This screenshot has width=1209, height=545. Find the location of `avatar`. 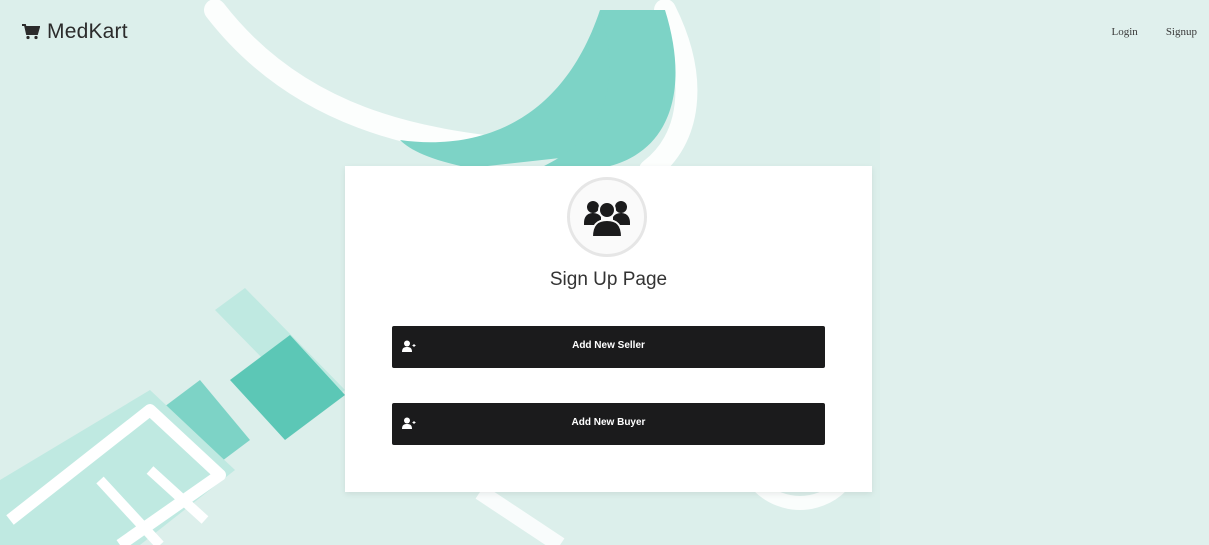

avatar is located at coordinates (607, 217).